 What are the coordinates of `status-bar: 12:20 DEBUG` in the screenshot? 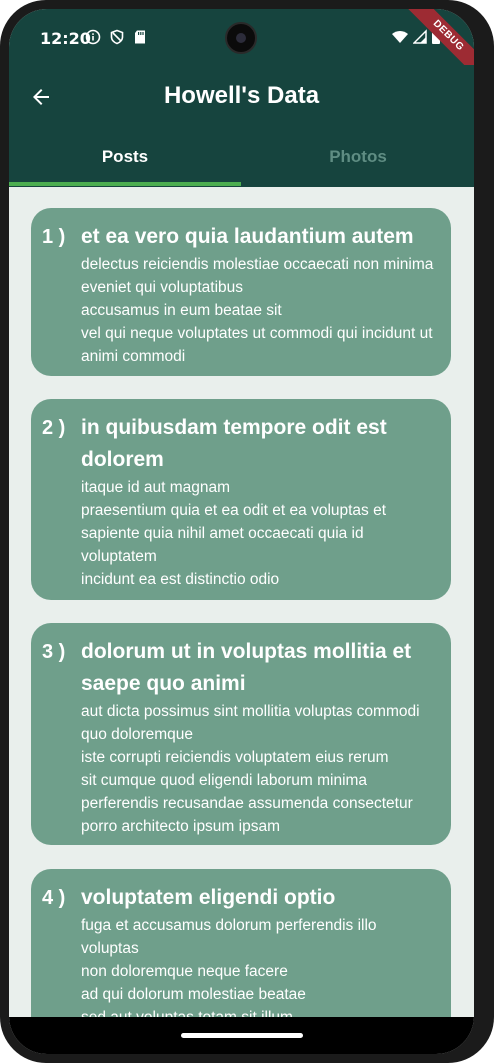 It's located at (241, 47).